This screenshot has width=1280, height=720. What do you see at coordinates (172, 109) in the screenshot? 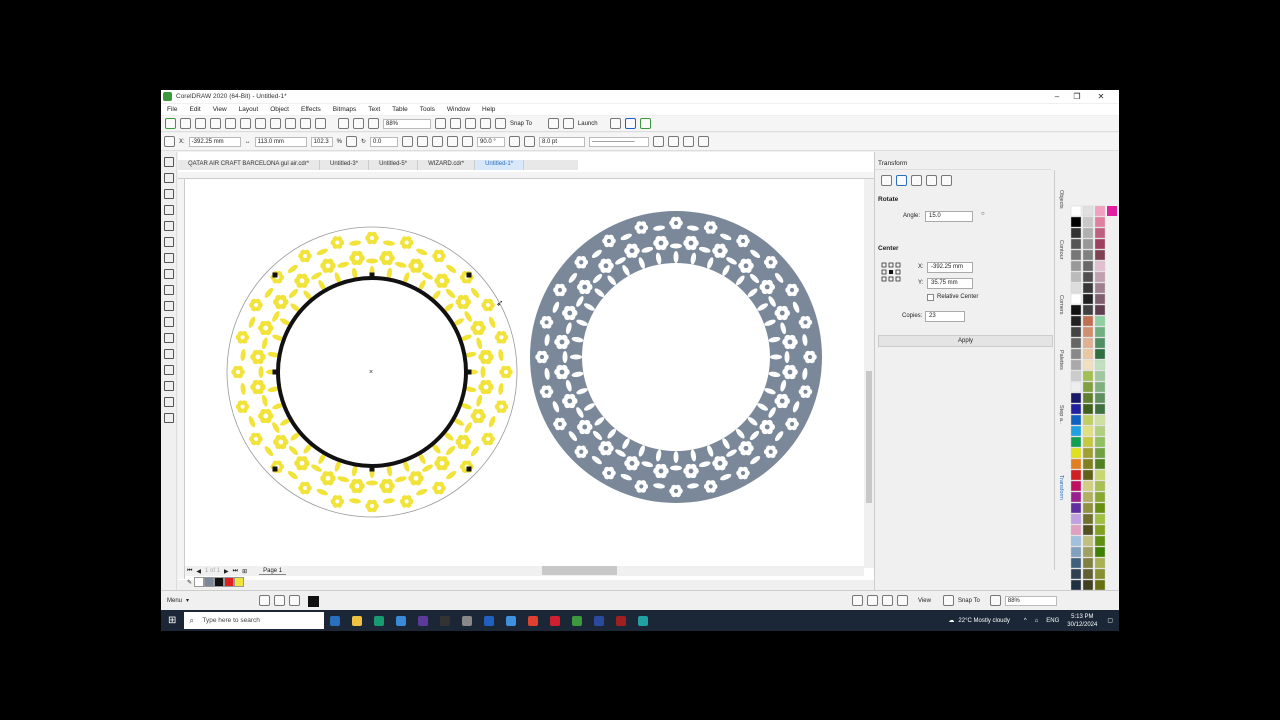
I see `menu-file: File` at bounding box center [172, 109].